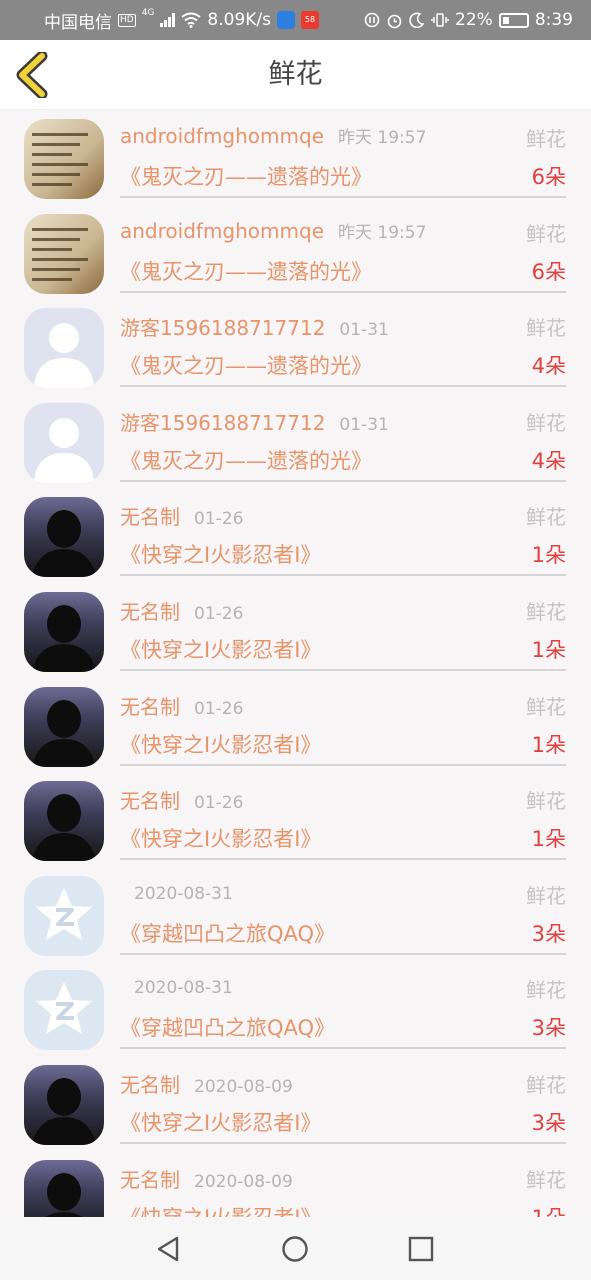 The image size is (591, 1280). What do you see at coordinates (364, 424) in the screenshot?
I see `timestamp: 01-31` at bounding box center [364, 424].